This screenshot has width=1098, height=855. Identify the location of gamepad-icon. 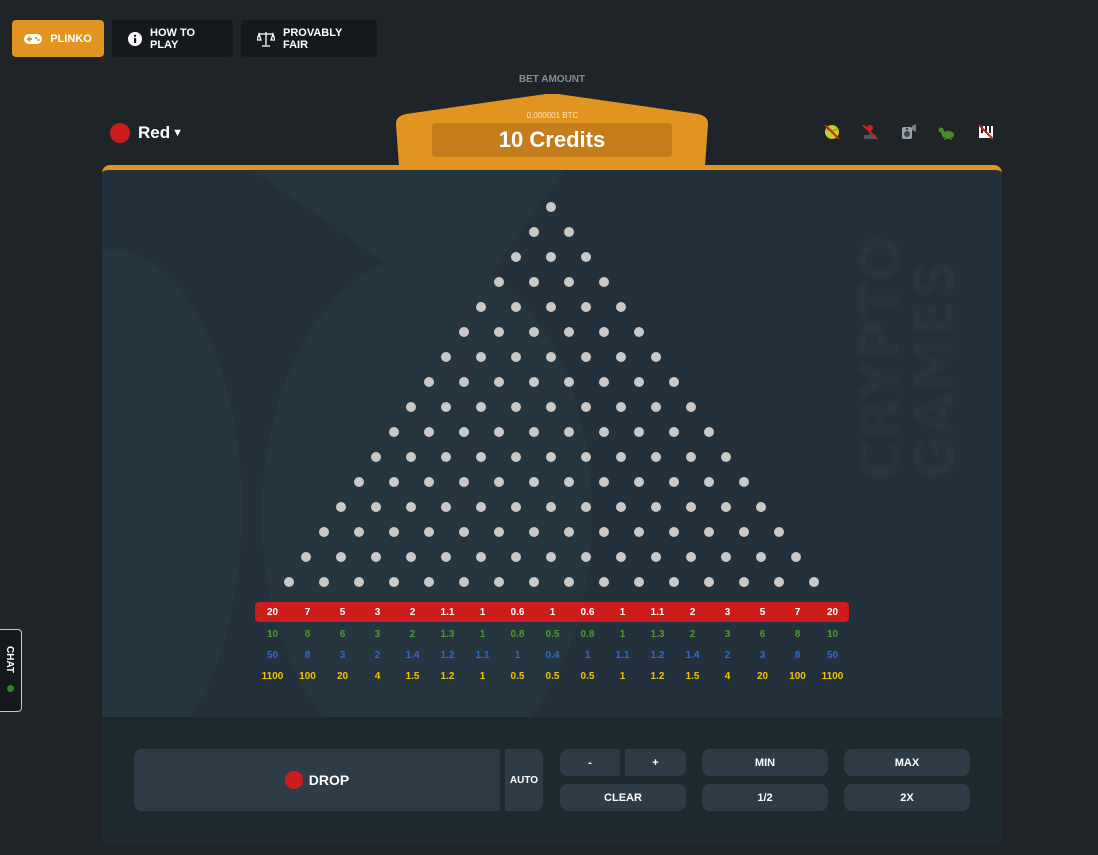
(33, 39).